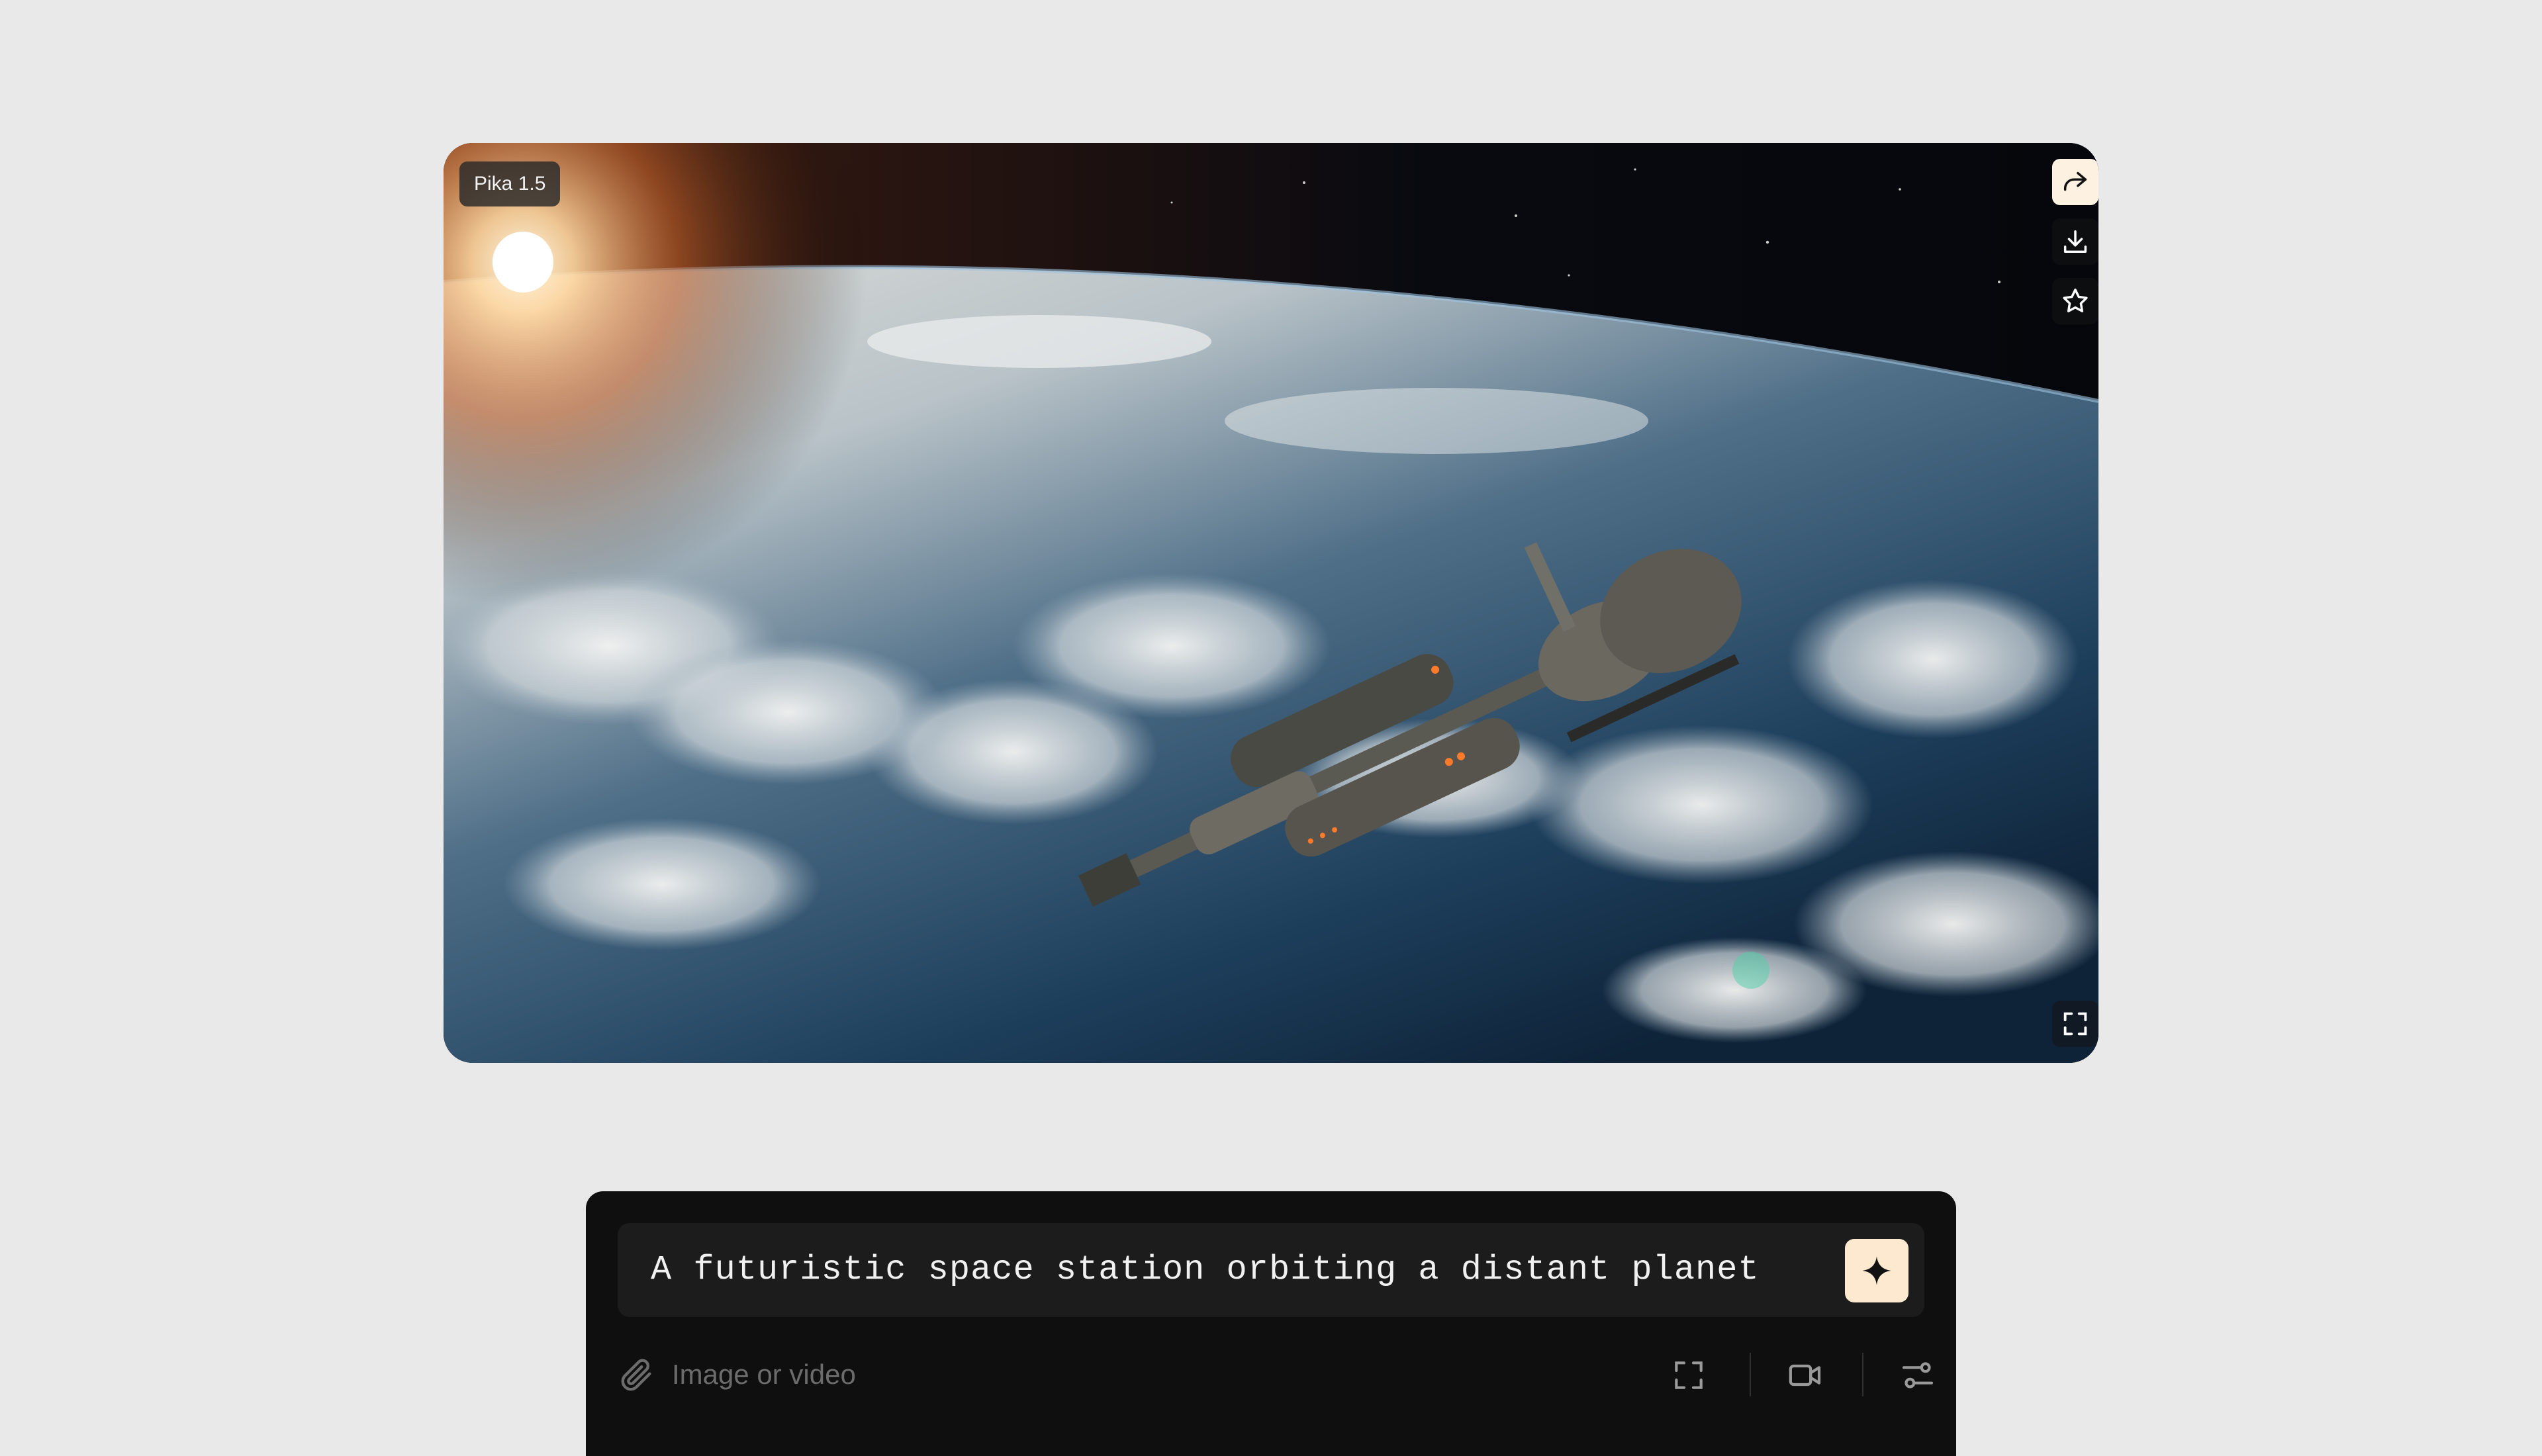 The width and height of the screenshot is (2542, 1456). I want to click on settings-sliders-icon, so click(1918, 1375).